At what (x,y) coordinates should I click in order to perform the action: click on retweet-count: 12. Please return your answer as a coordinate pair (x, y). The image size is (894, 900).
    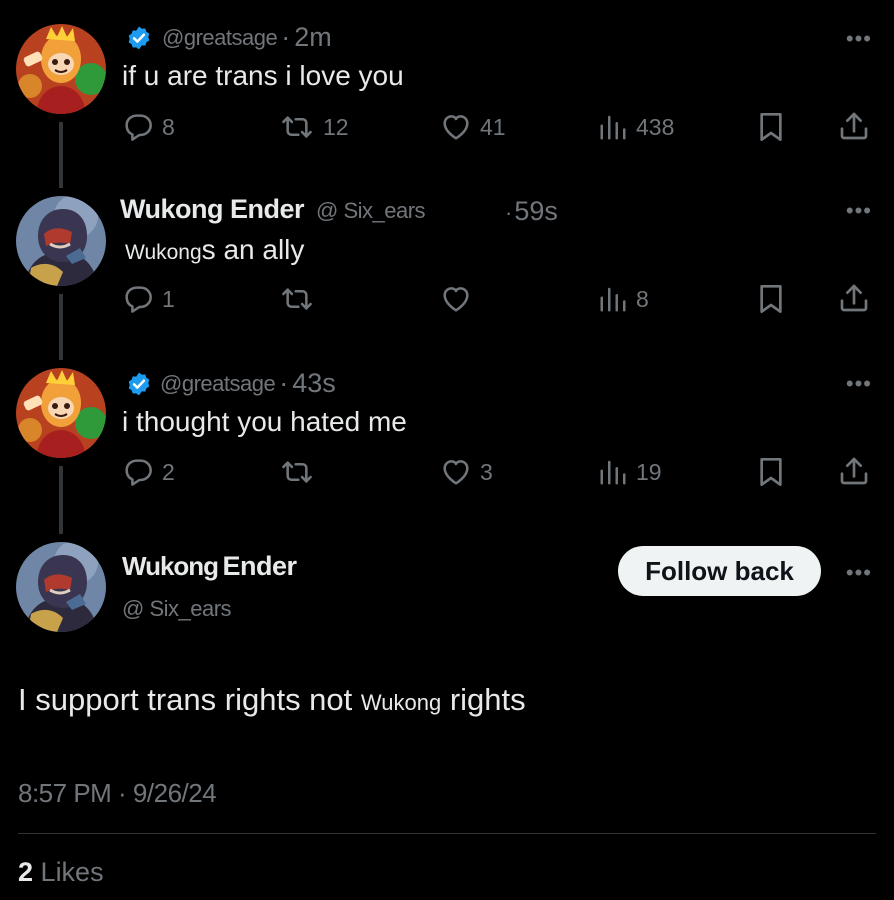
    Looking at the image, I should click on (336, 126).